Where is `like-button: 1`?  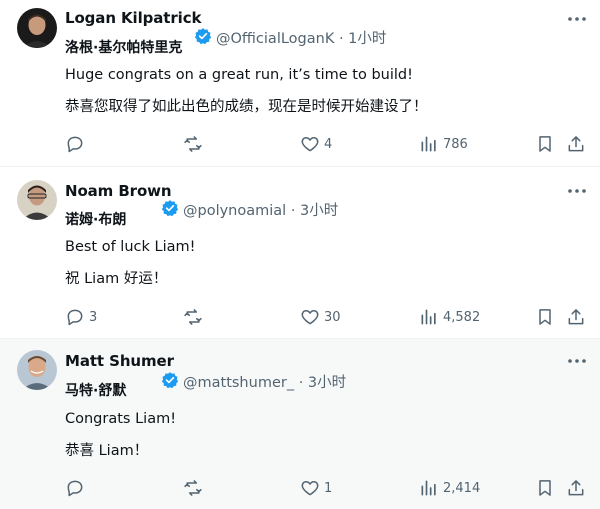
like-button: 1 is located at coordinates (316, 488).